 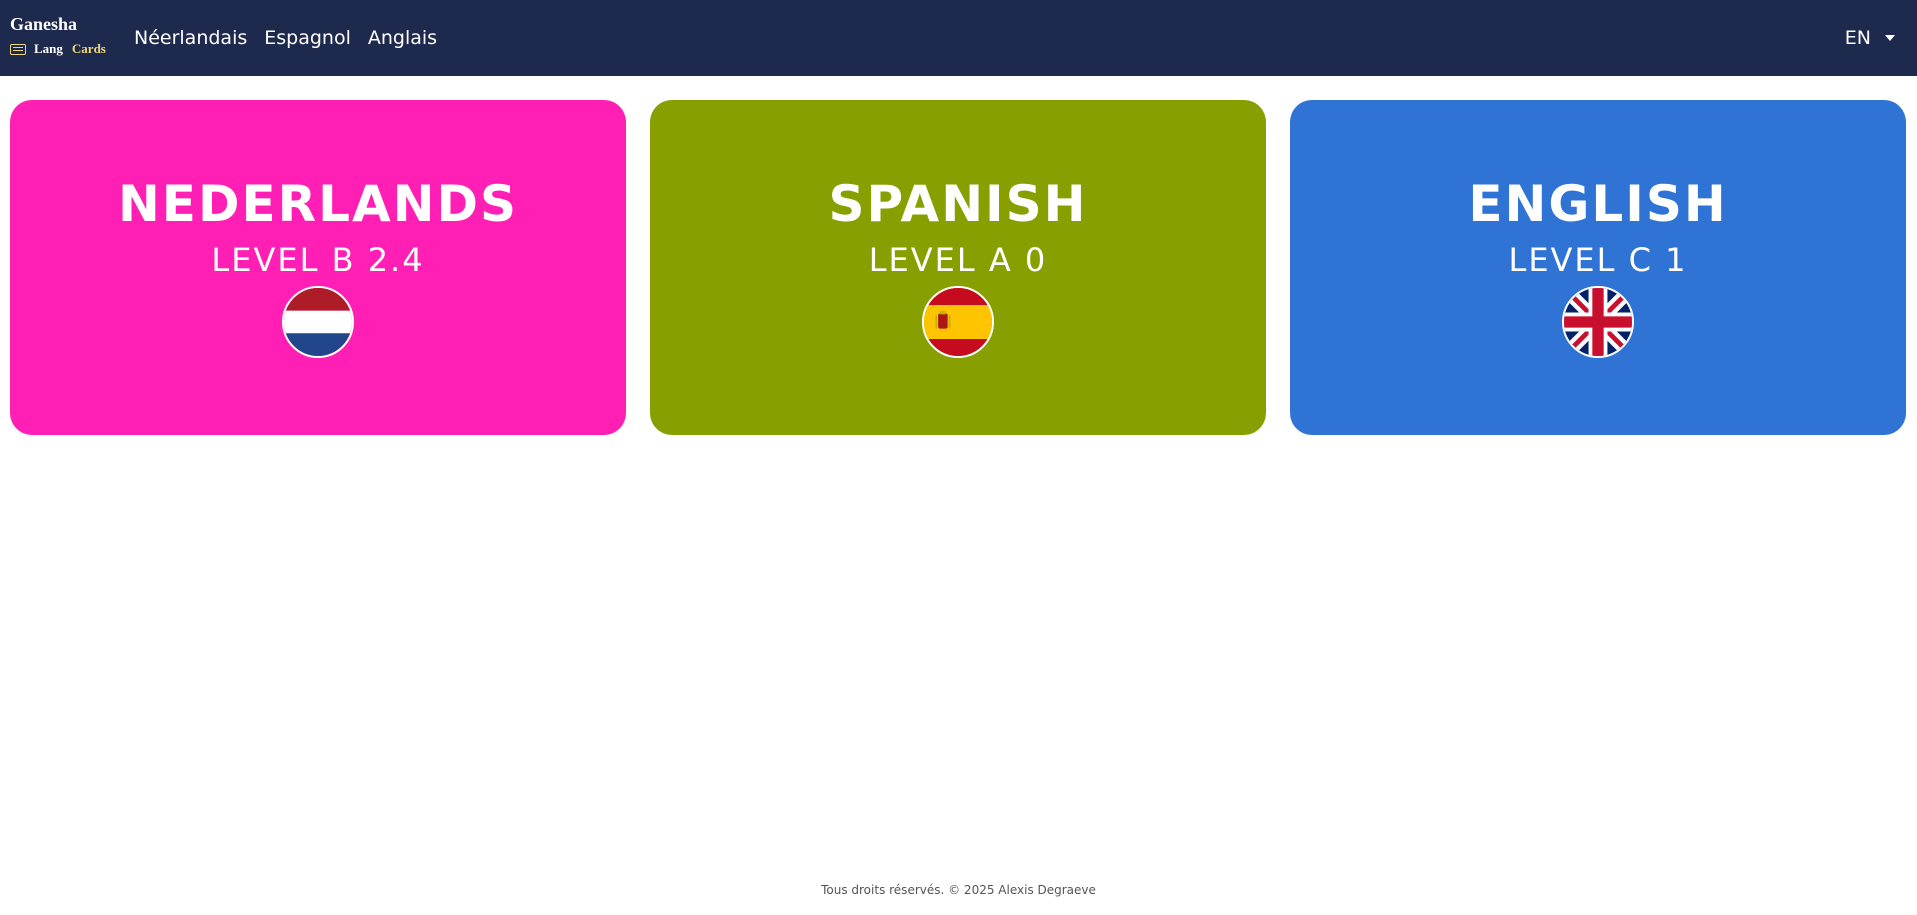 I want to click on course-card-english: English Level C 1, so click(x=1598, y=267).